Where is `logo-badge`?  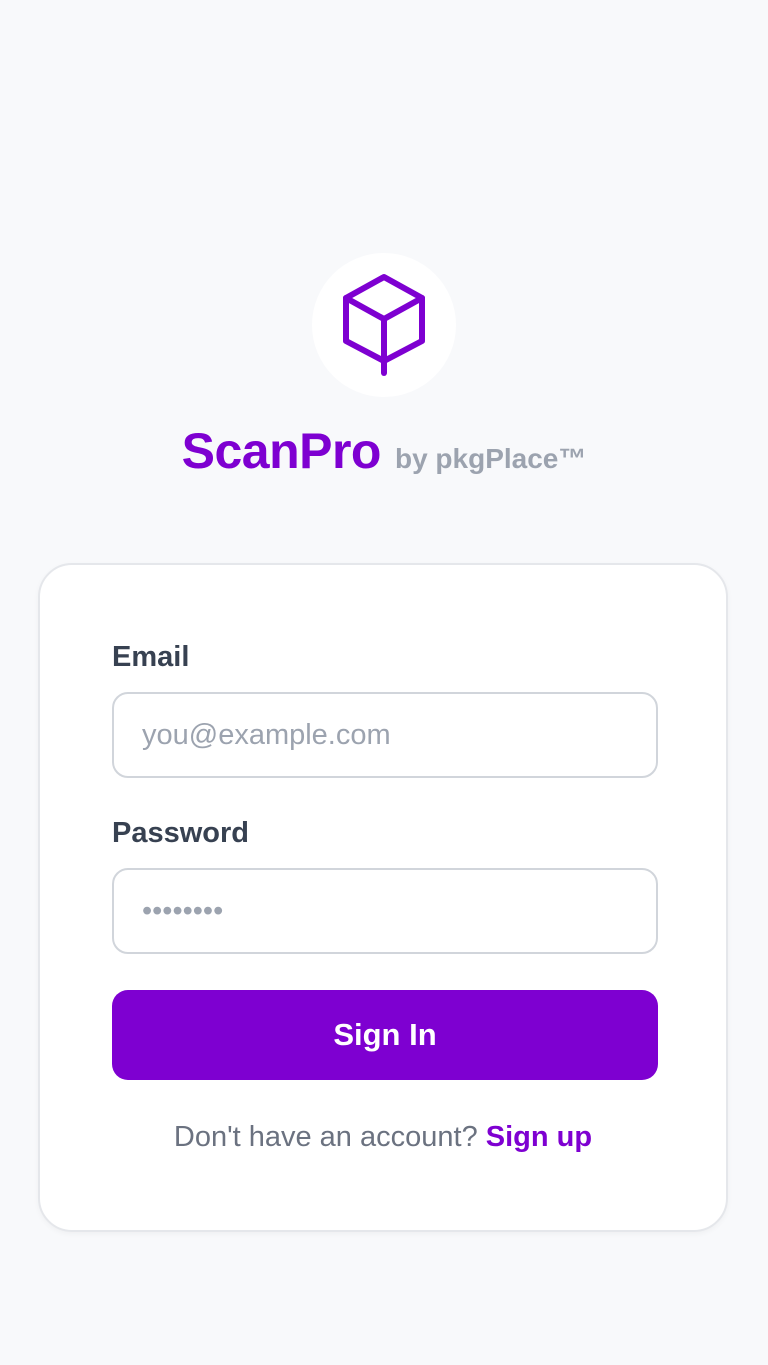 logo-badge is located at coordinates (384, 325).